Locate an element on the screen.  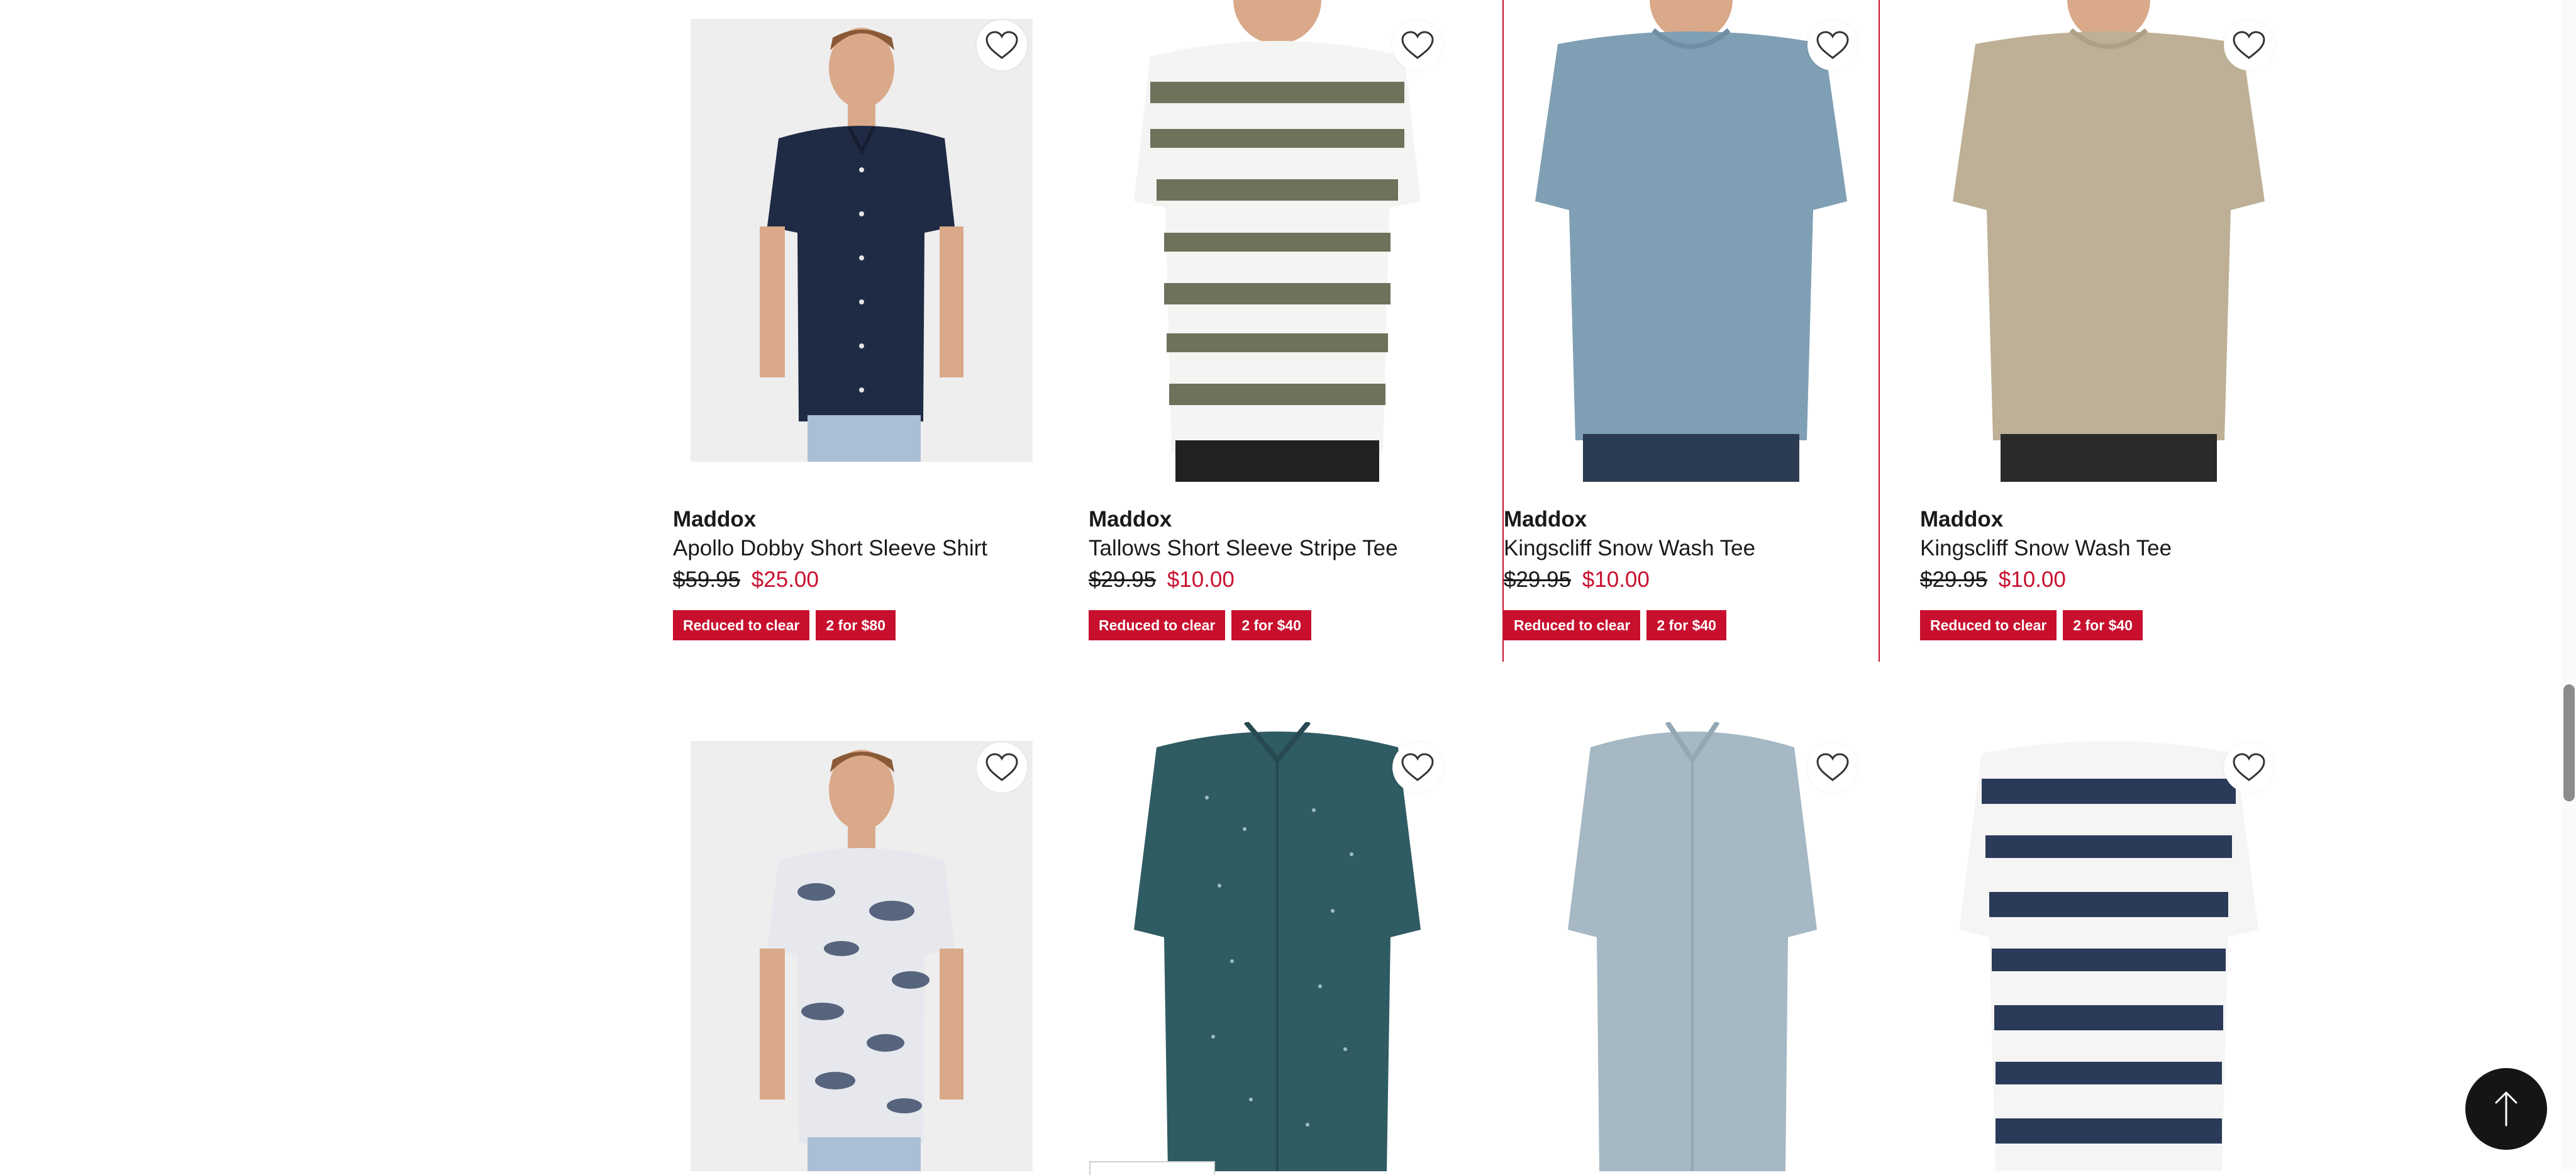
page-scrollbar is located at coordinates (2568, 585).